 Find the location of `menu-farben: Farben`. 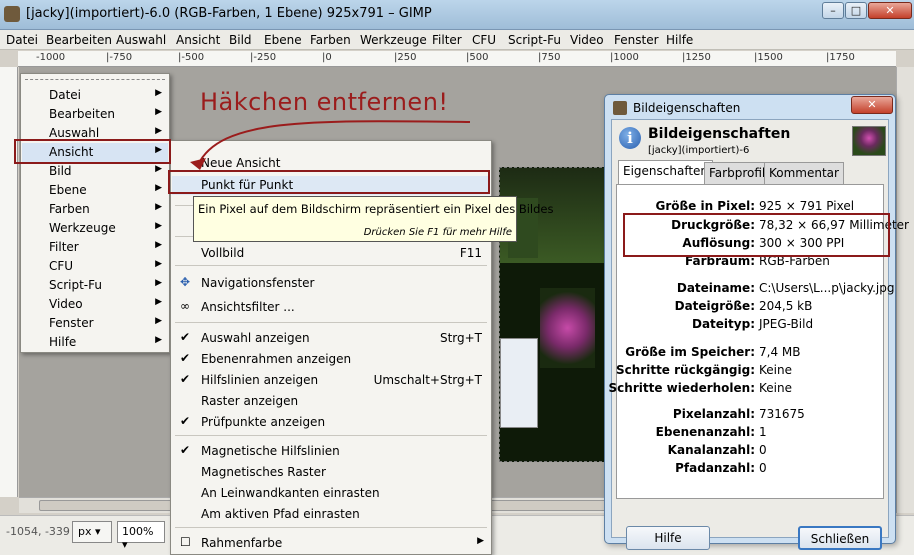

menu-farben: Farben is located at coordinates (330, 40).